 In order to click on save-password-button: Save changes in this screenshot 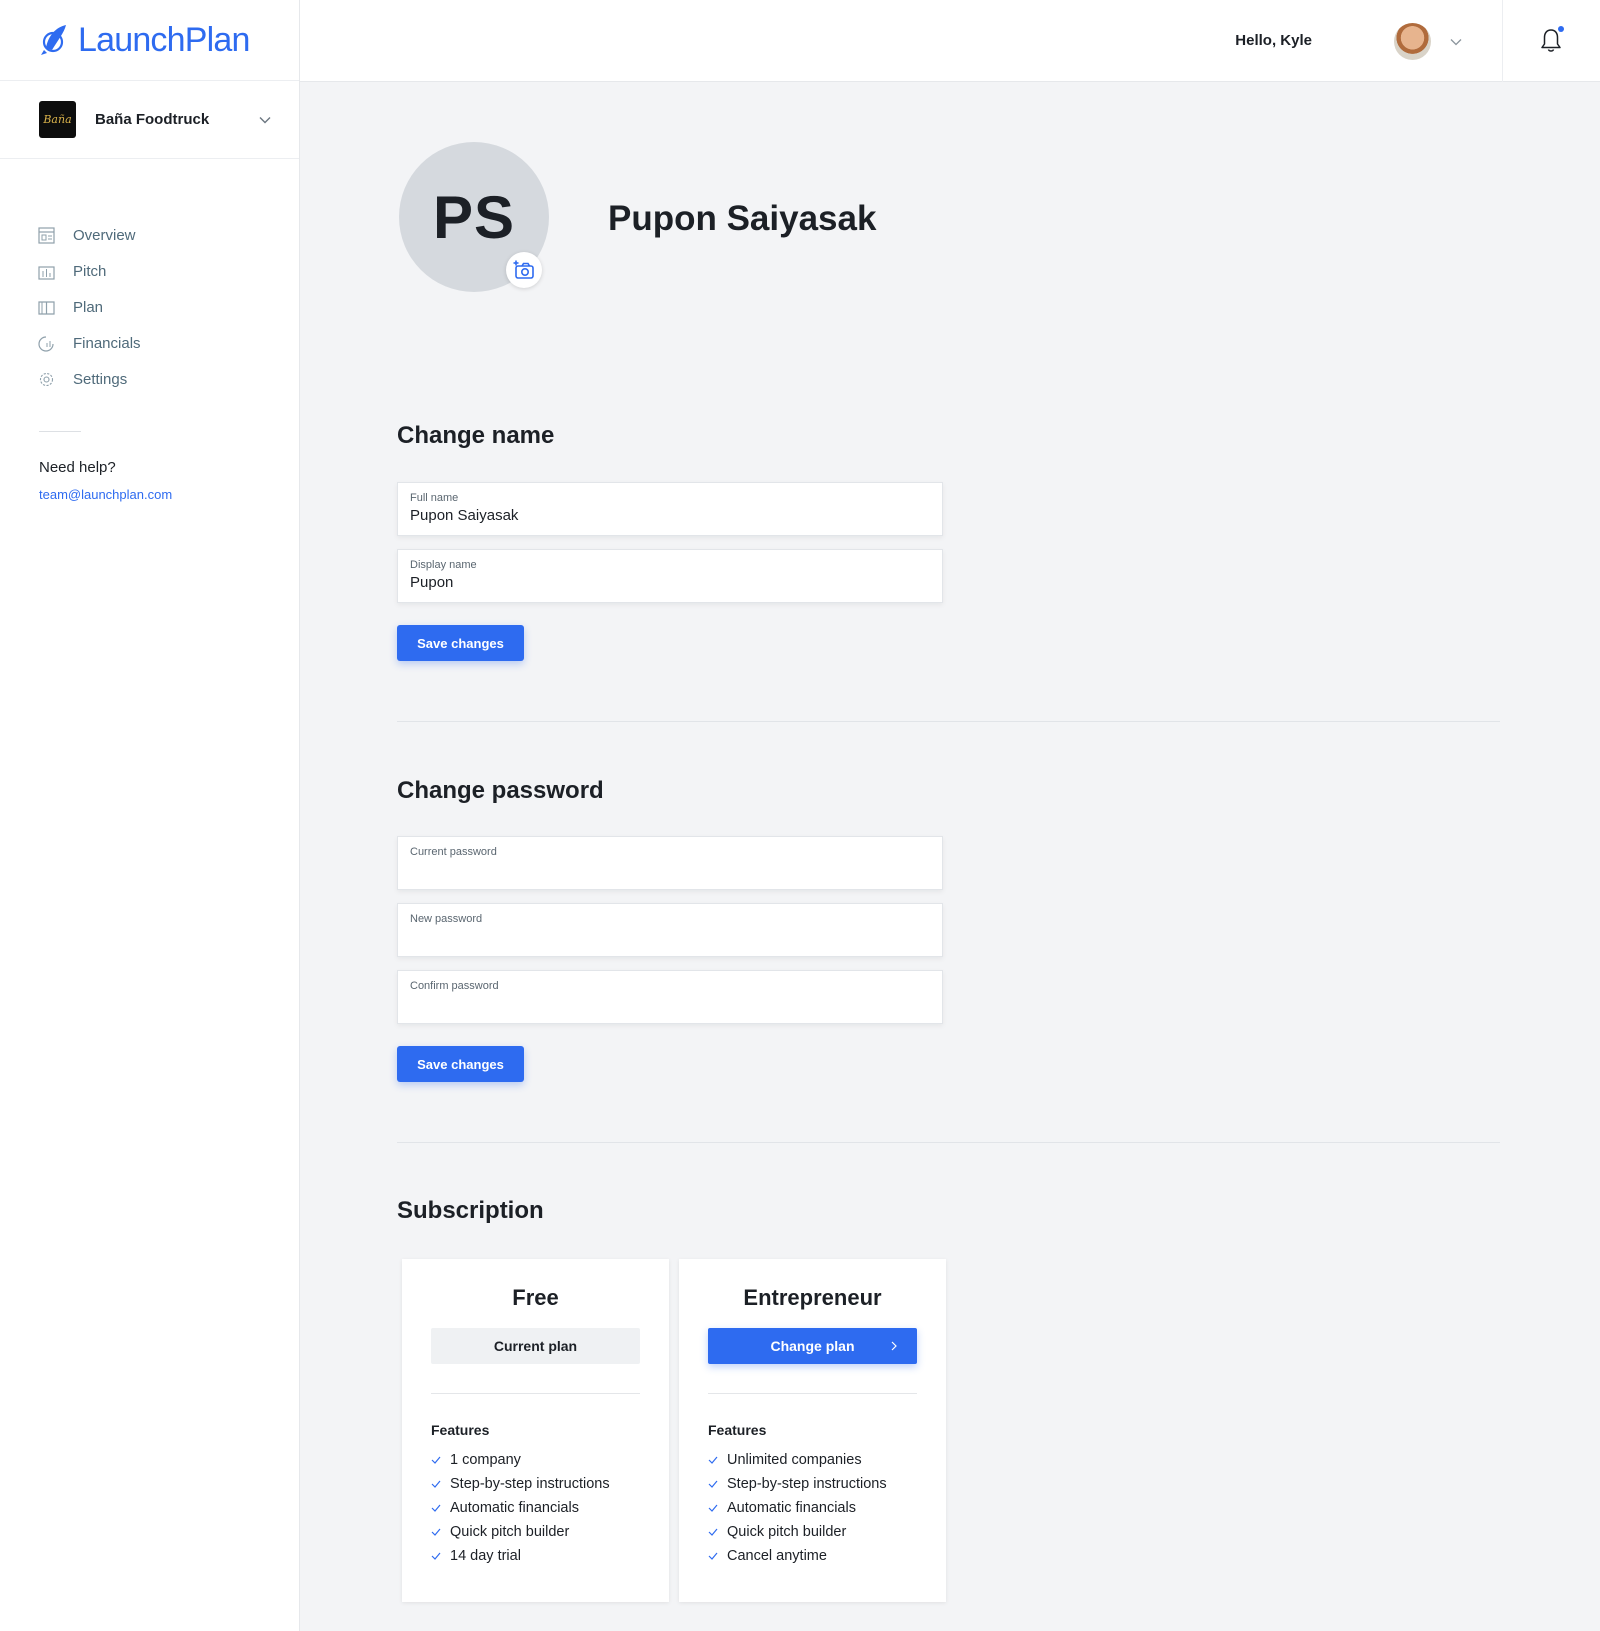, I will do `click(460, 1064)`.